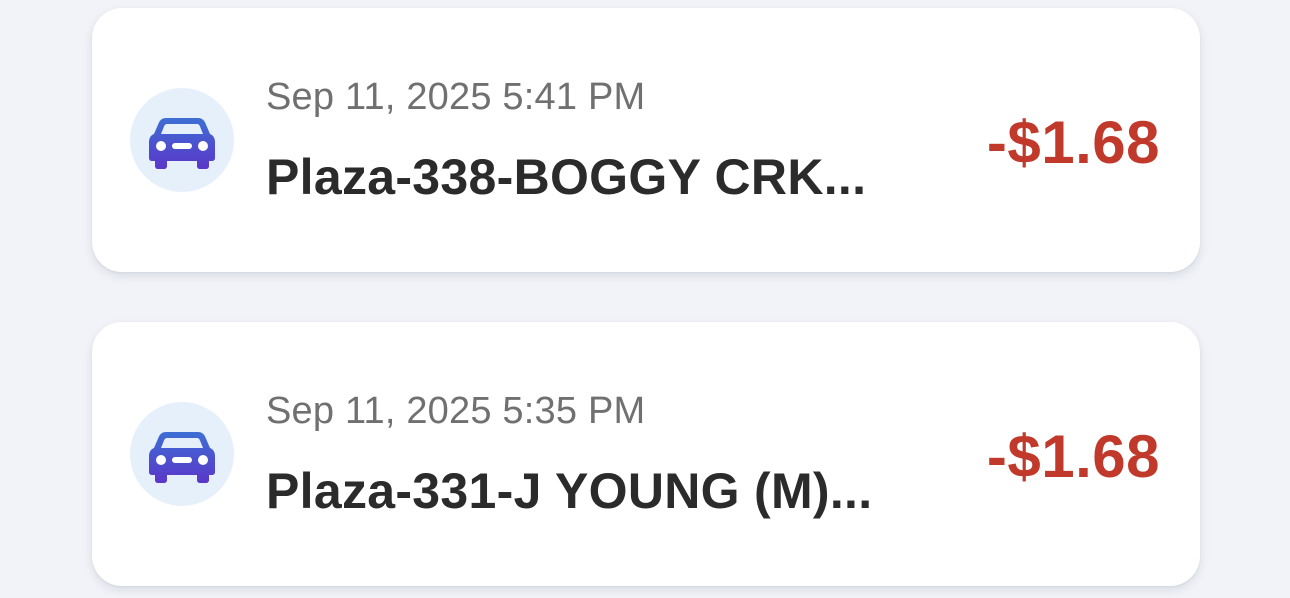 This screenshot has height=598, width=1290. What do you see at coordinates (456, 411) in the screenshot?
I see `transaction-date: Sep 11, 2025 5:35 PM` at bounding box center [456, 411].